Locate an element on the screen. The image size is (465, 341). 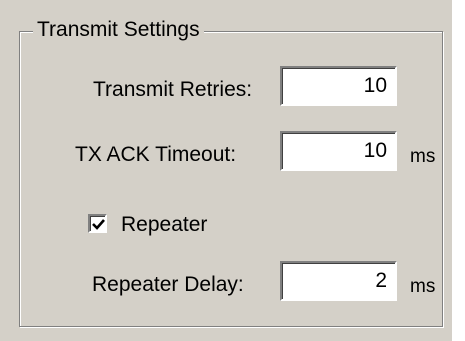
transmit-retries-input is located at coordinates (338, 86).